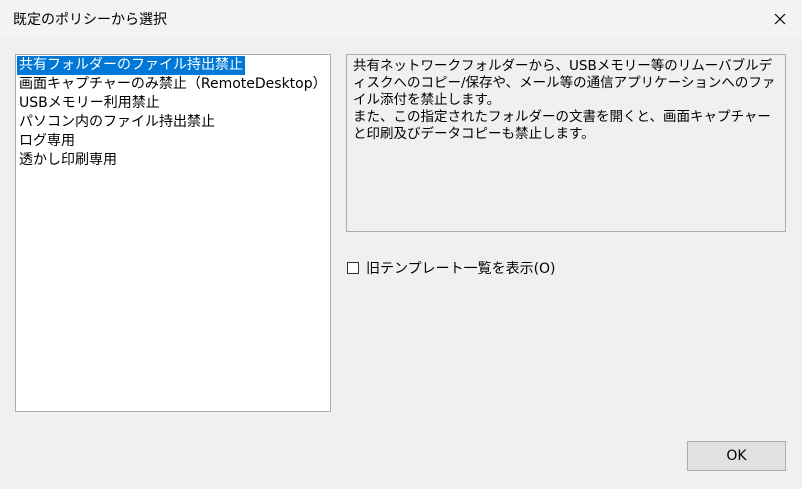  I want to click on policy-list-item: ログ専用, so click(173, 141).